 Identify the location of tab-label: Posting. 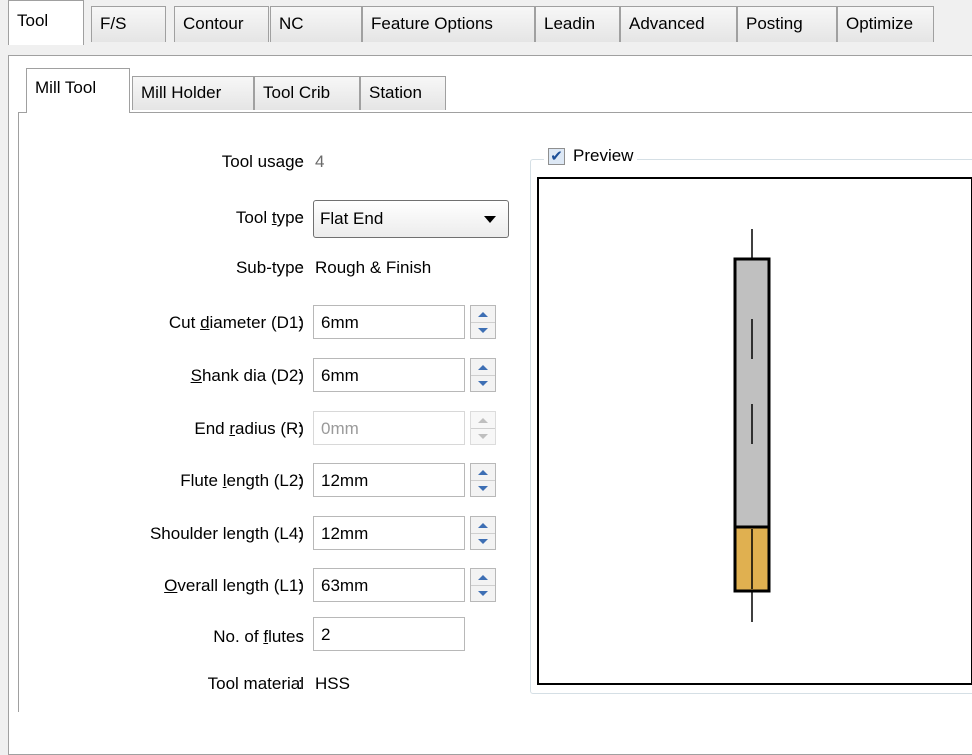
(774, 23).